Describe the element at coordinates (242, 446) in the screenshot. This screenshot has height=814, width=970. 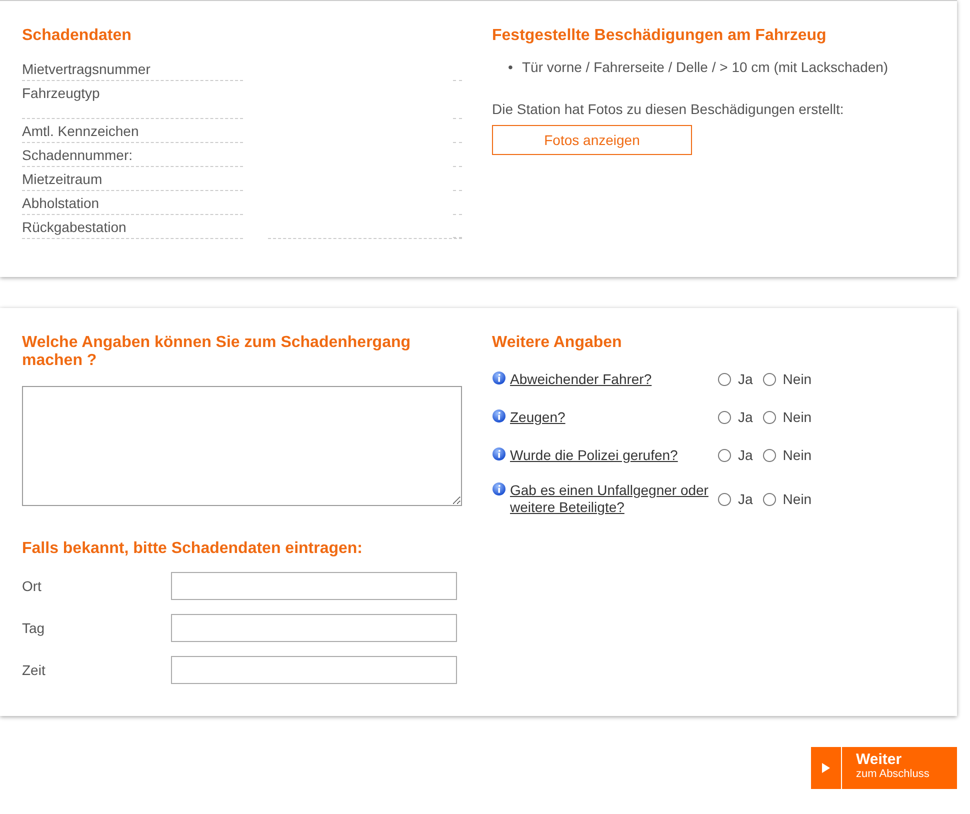
I see `description-field` at that location.